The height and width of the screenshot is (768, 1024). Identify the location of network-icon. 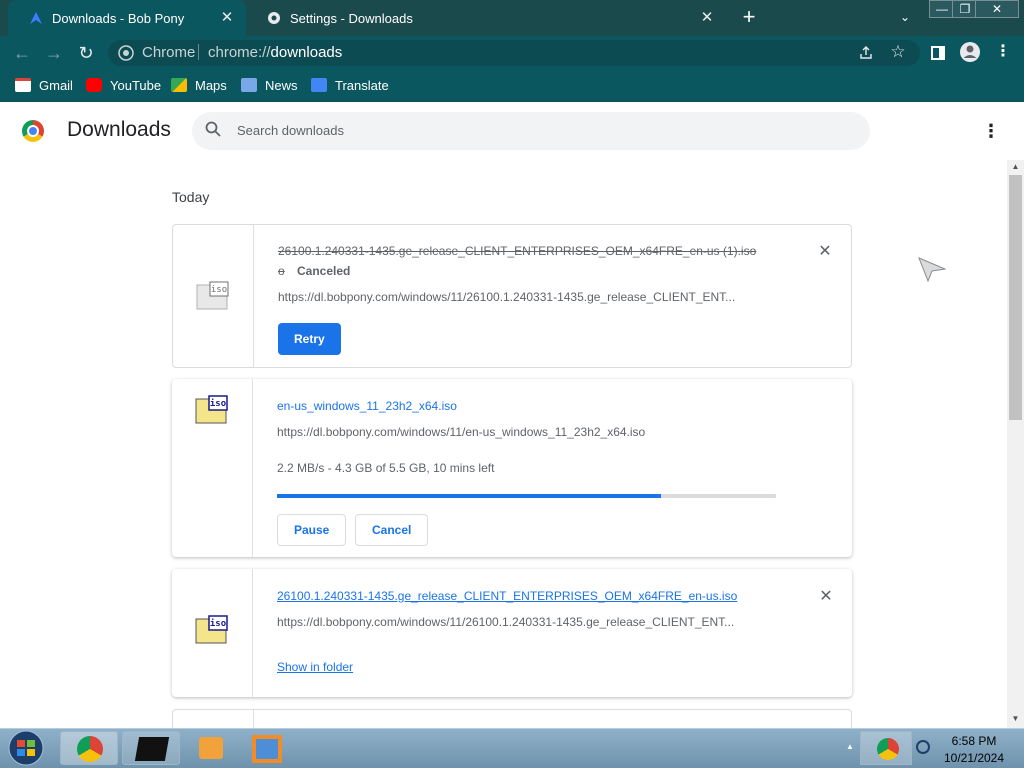
(923, 747).